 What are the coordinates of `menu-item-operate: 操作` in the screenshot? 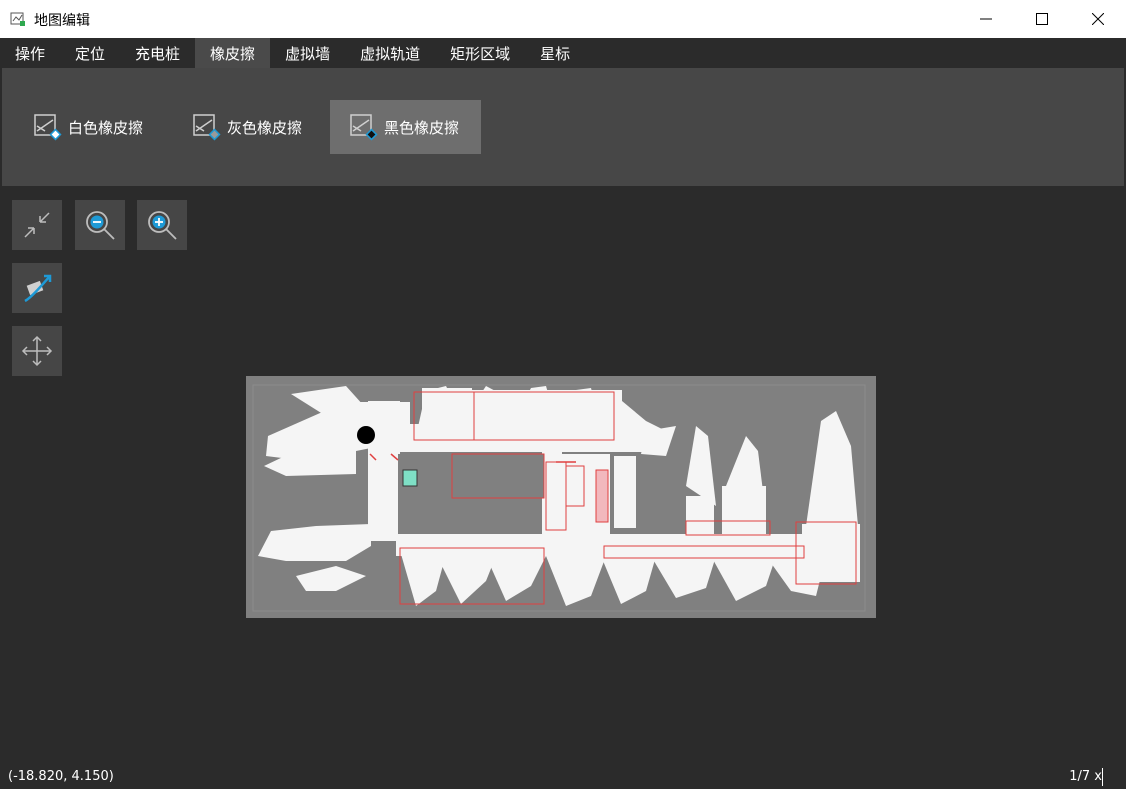 It's located at (30, 53).